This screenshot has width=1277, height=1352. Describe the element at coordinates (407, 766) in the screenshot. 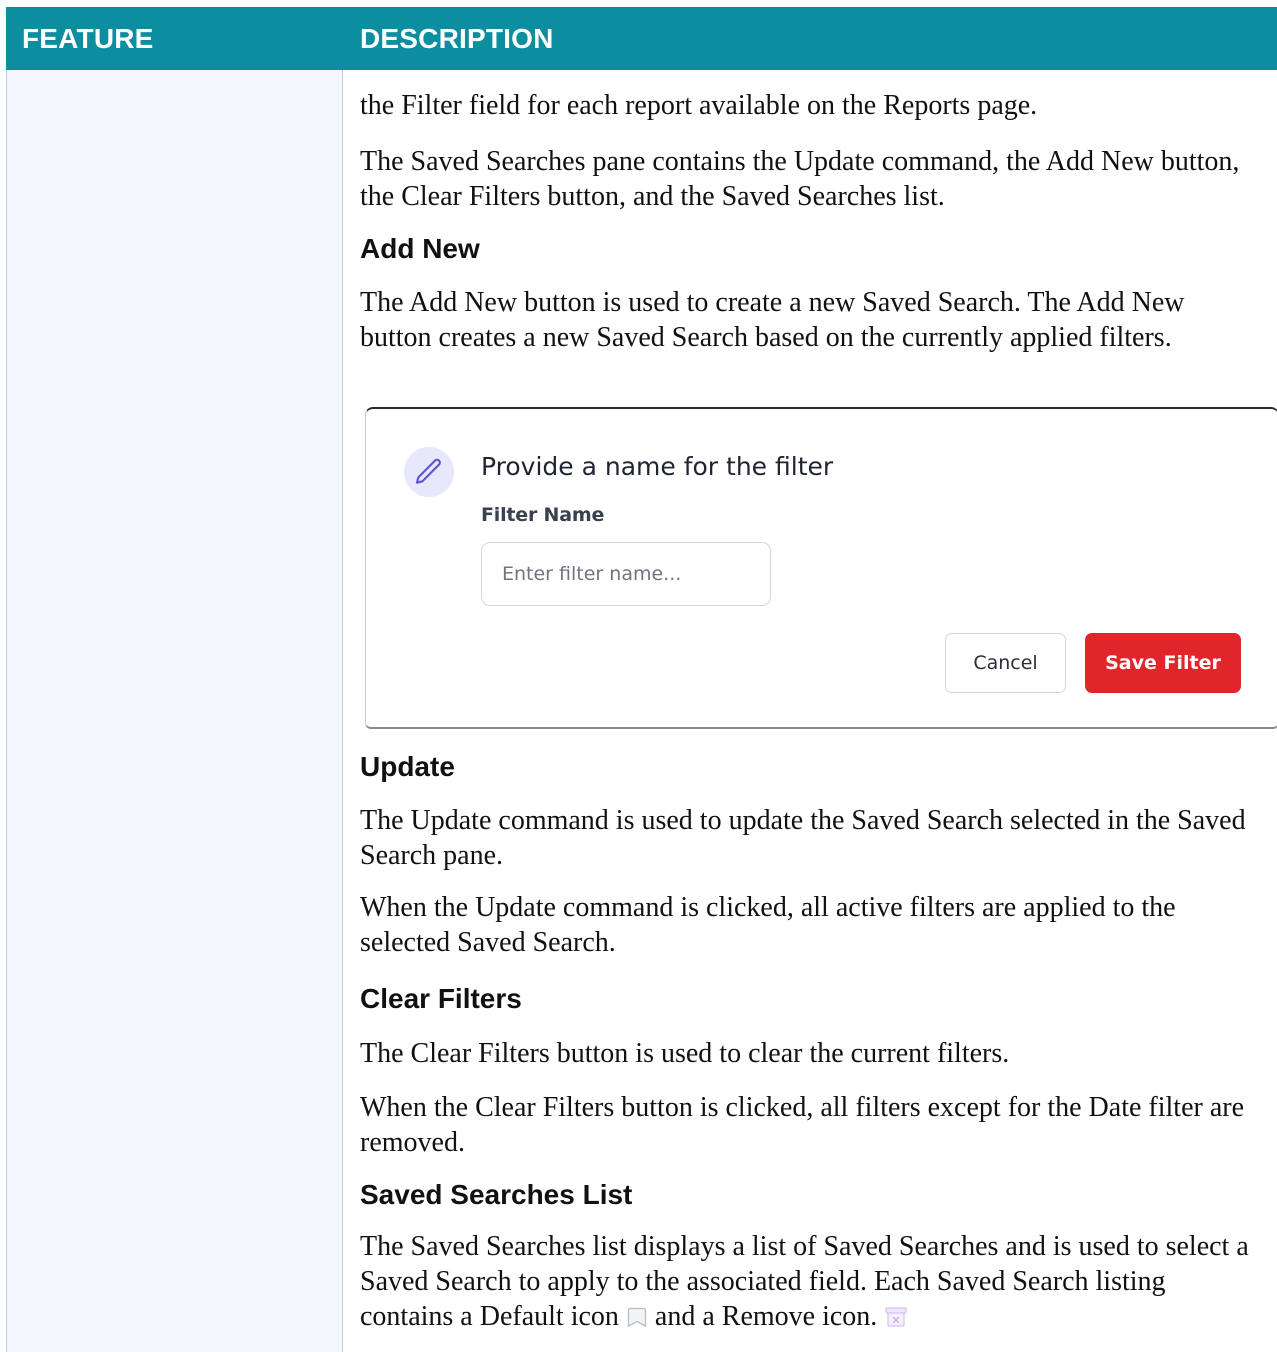

I see `update-heading: Update` at that location.